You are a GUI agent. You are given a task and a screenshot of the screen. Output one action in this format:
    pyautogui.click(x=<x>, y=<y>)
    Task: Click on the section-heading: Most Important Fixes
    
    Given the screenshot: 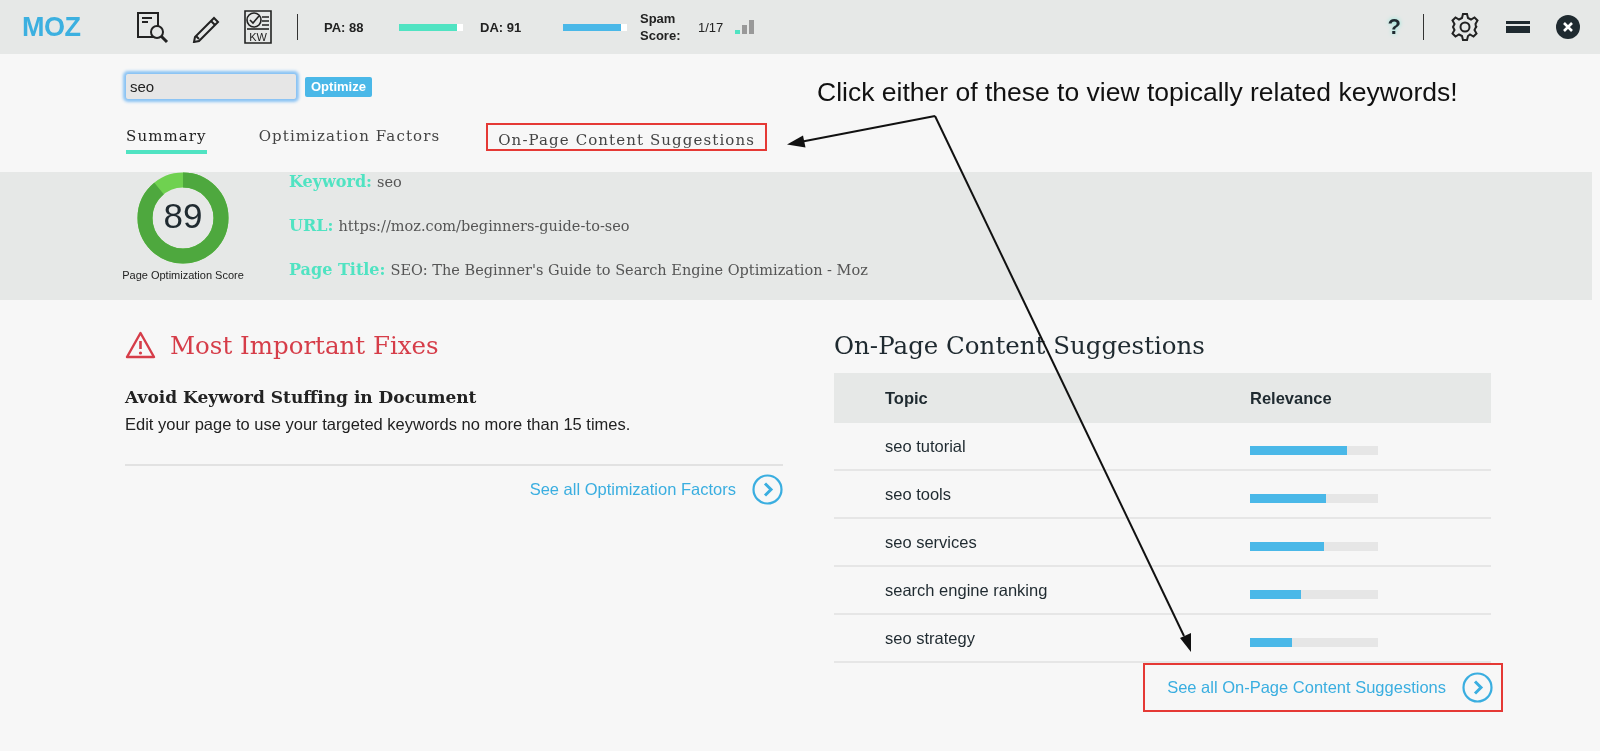 What is the action you would take?
    pyautogui.click(x=304, y=345)
    